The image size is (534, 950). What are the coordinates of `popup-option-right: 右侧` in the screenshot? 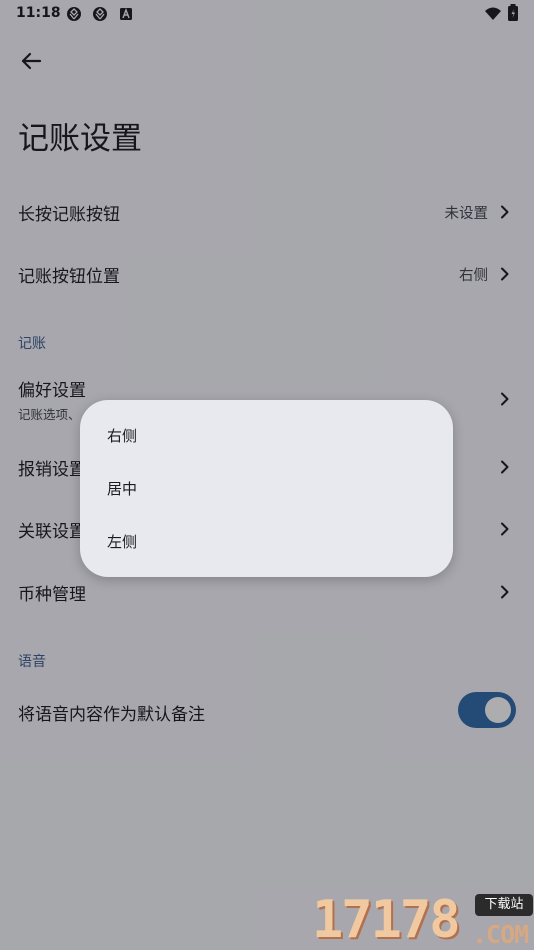 It's located at (266, 435).